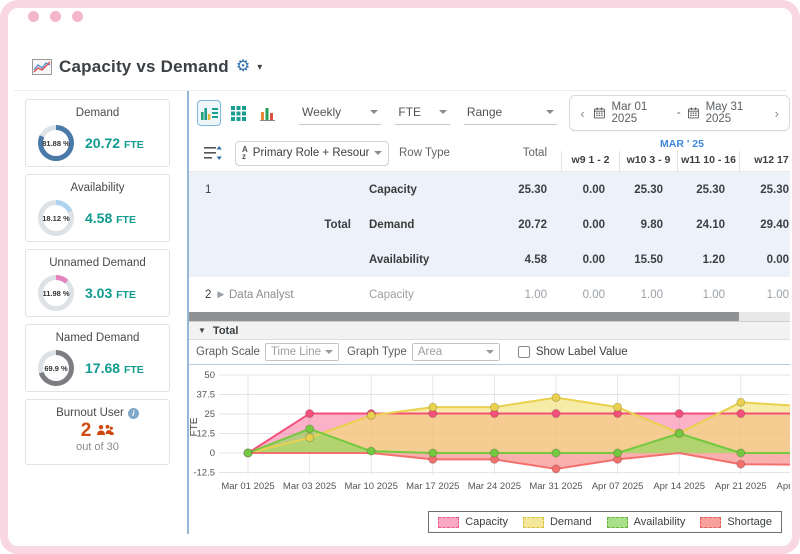 The image size is (800, 554). What do you see at coordinates (648, 161) in the screenshot?
I see `week-column-header: w10 3 - 9` at bounding box center [648, 161].